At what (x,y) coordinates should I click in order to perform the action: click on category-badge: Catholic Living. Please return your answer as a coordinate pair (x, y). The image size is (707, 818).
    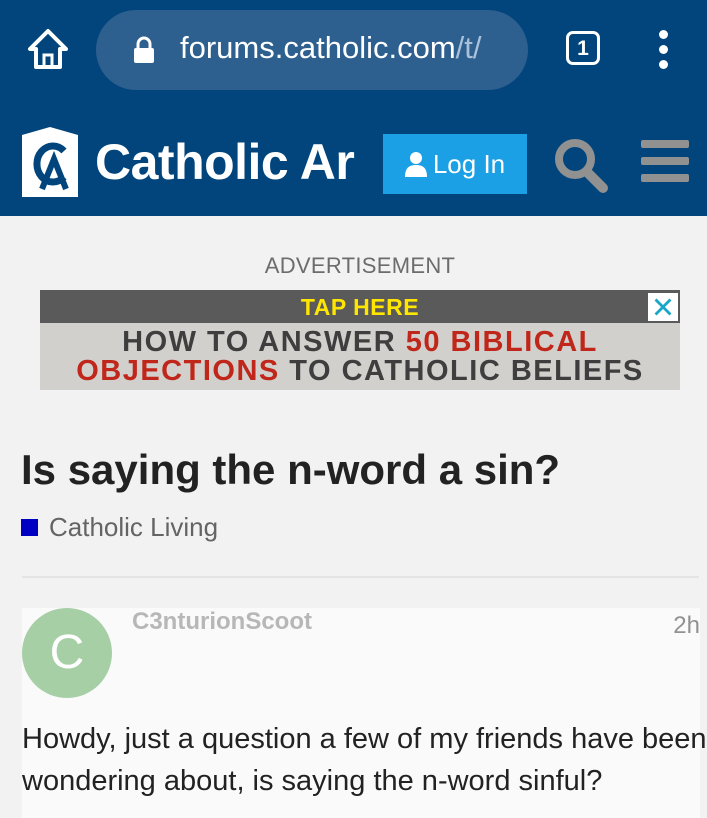
    Looking at the image, I should click on (119, 527).